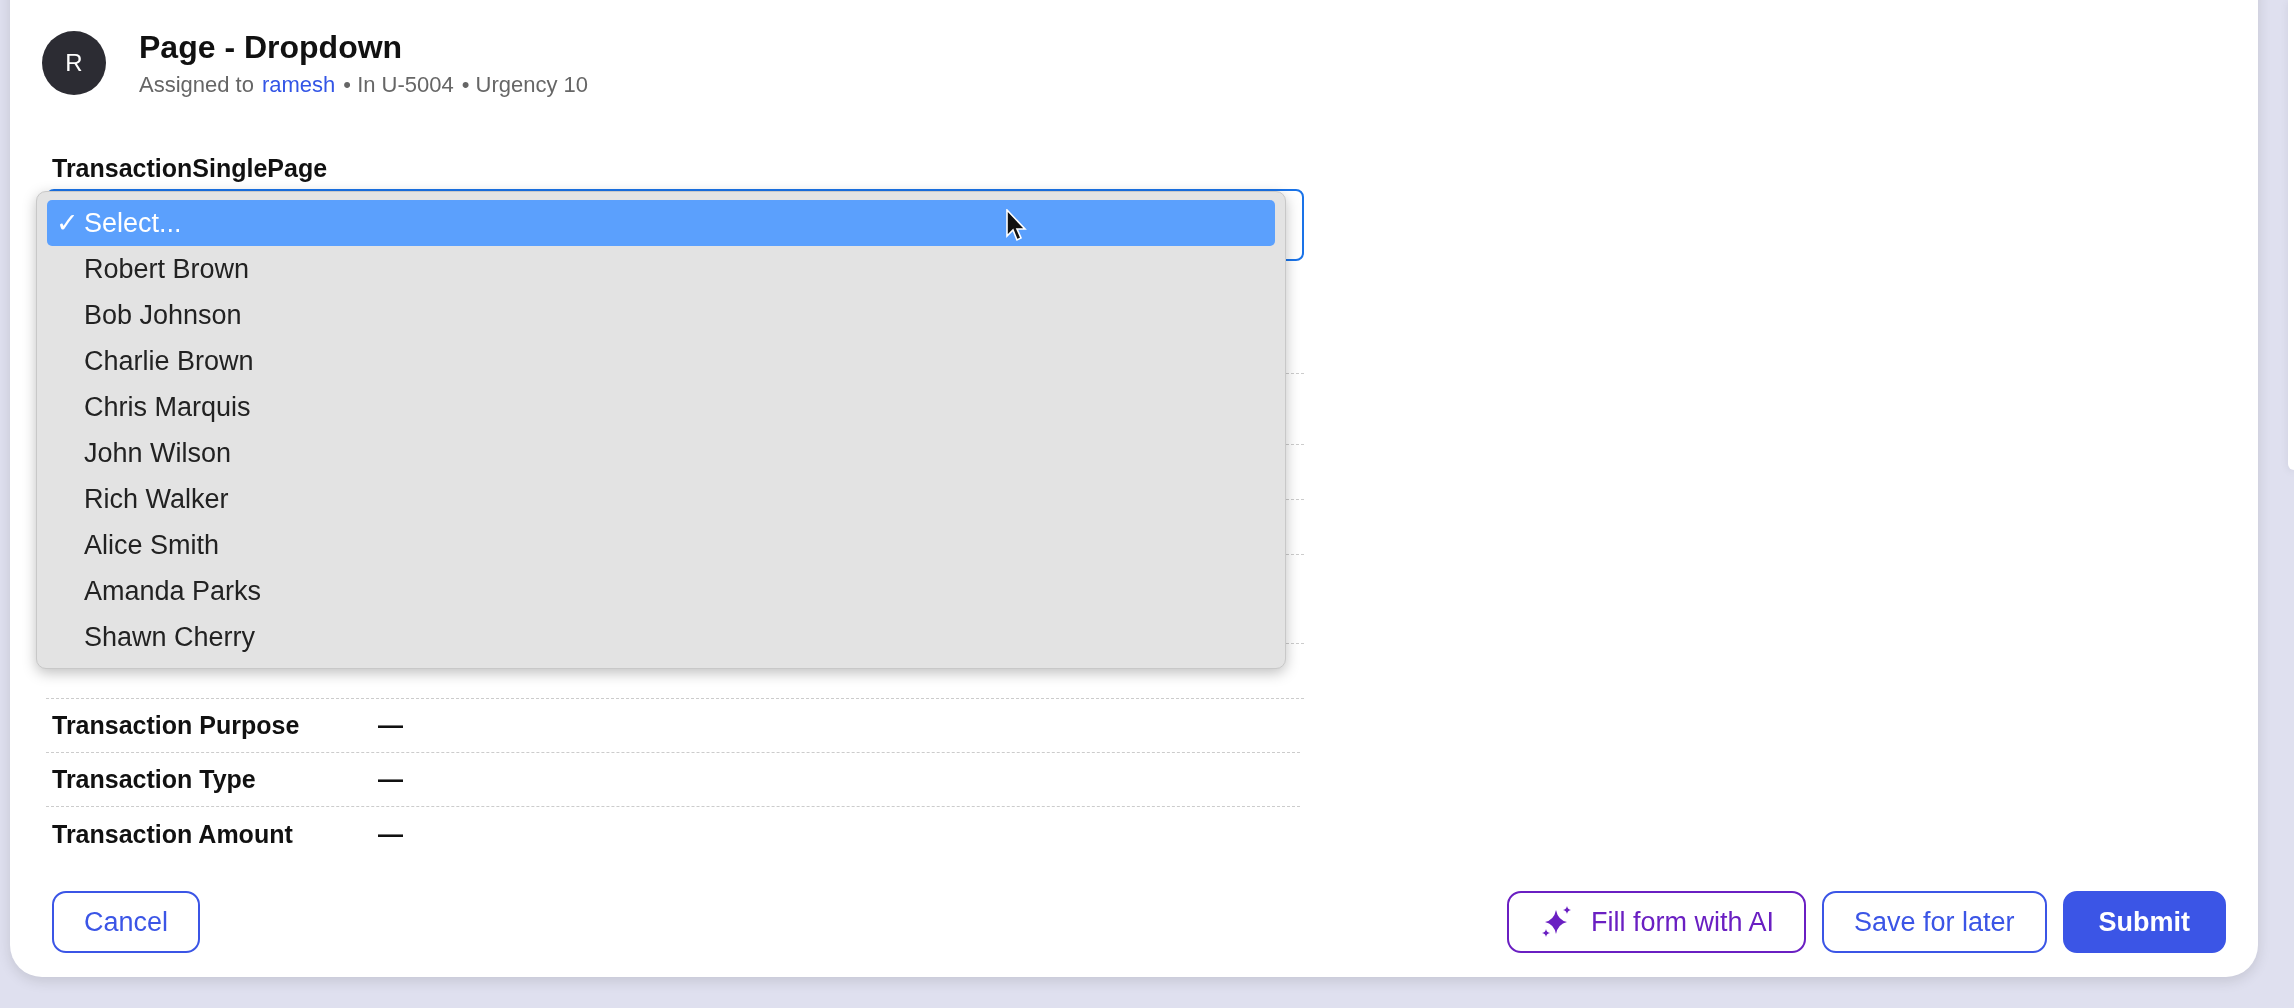  I want to click on page-title: Page - Dropdown, so click(271, 47).